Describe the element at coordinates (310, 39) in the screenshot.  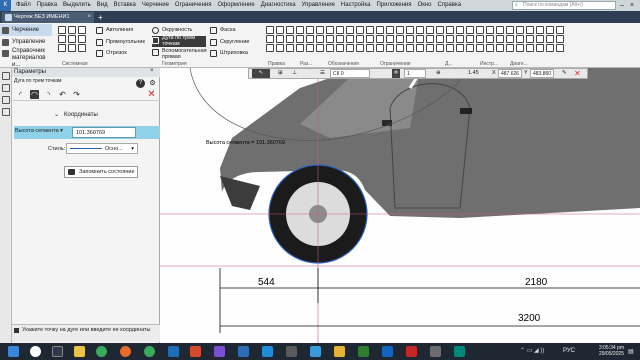
I see `delete-icon` at that location.